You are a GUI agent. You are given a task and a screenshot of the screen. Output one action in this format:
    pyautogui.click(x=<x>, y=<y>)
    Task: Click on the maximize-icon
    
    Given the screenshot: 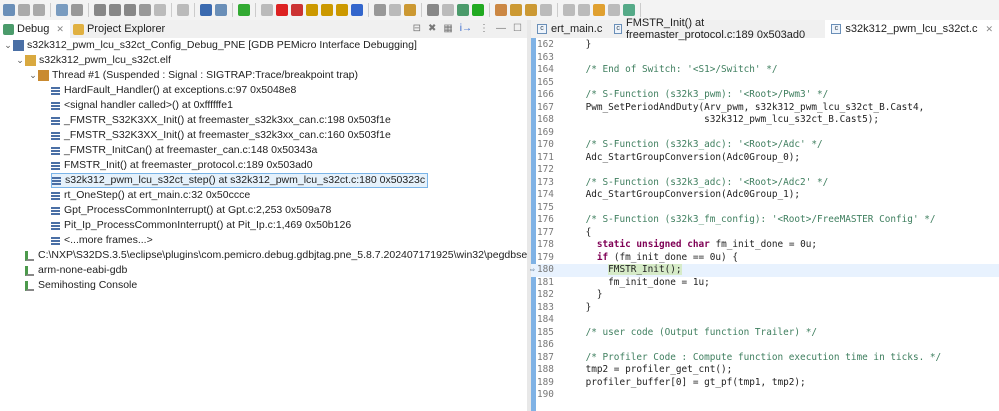 What is the action you would take?
    pyautogui.click(x=629, y=10)
    